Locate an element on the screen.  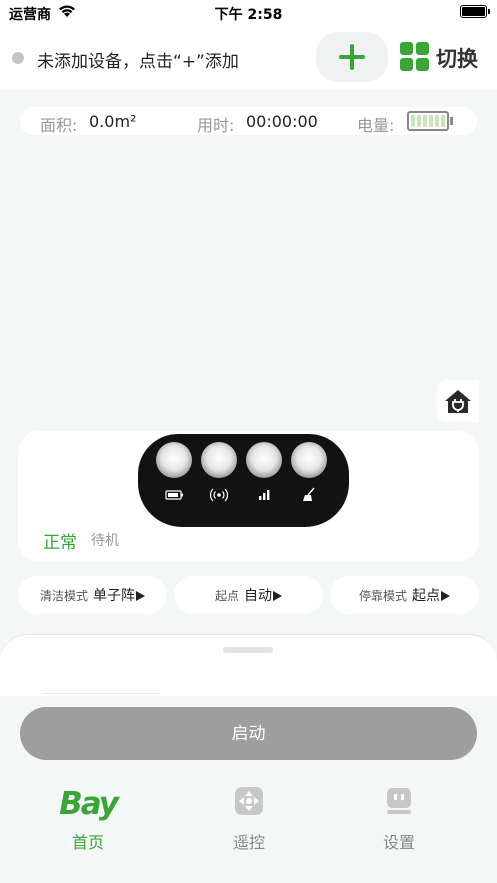
tab-remote-label: 遥控 is located at coordinates (248, 842).